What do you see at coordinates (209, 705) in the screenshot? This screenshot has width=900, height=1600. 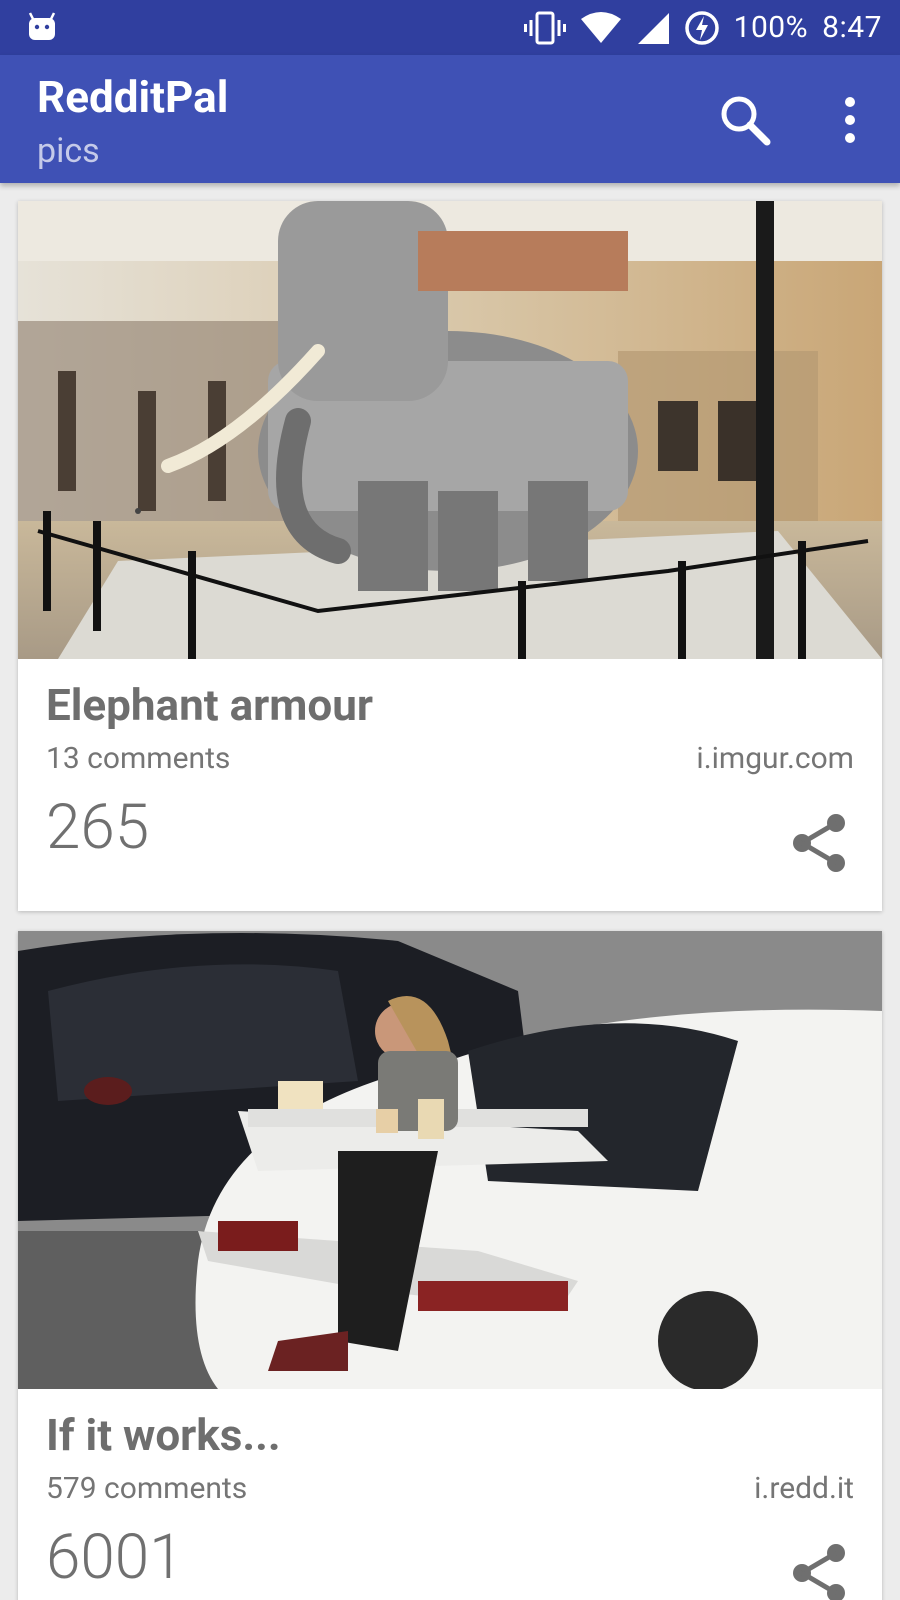 I see `post-title: Elephant armour` at bounding box center [209, 705].